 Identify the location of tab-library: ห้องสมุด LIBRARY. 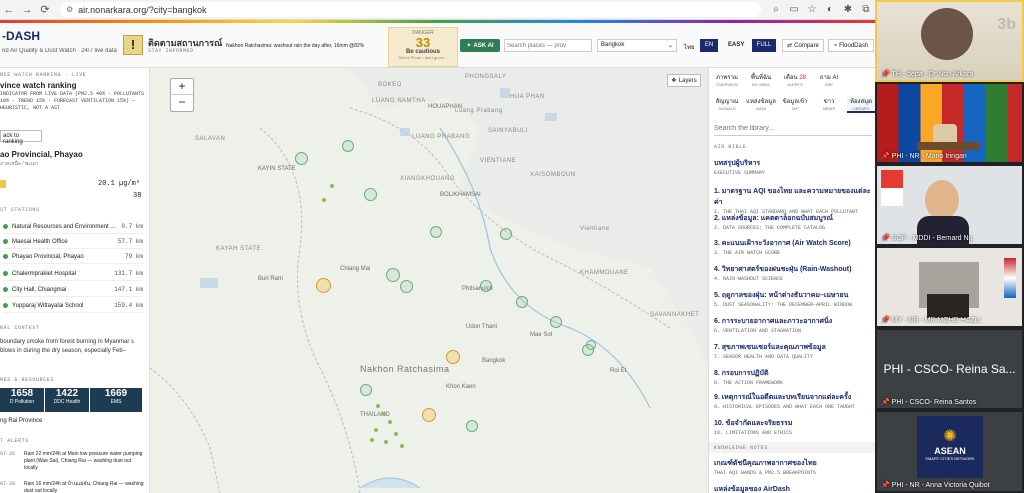
(861, 104).